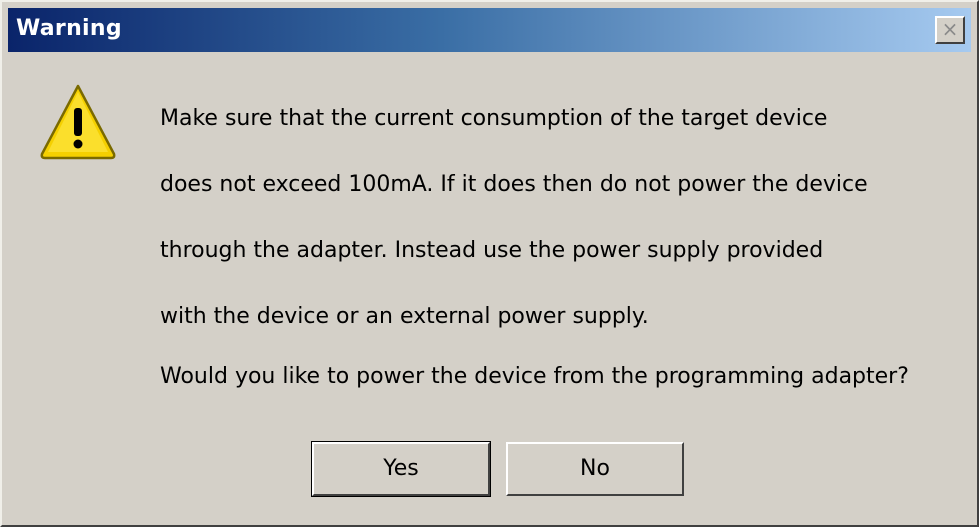  I want to click on warning-icon, so click(78, 122).